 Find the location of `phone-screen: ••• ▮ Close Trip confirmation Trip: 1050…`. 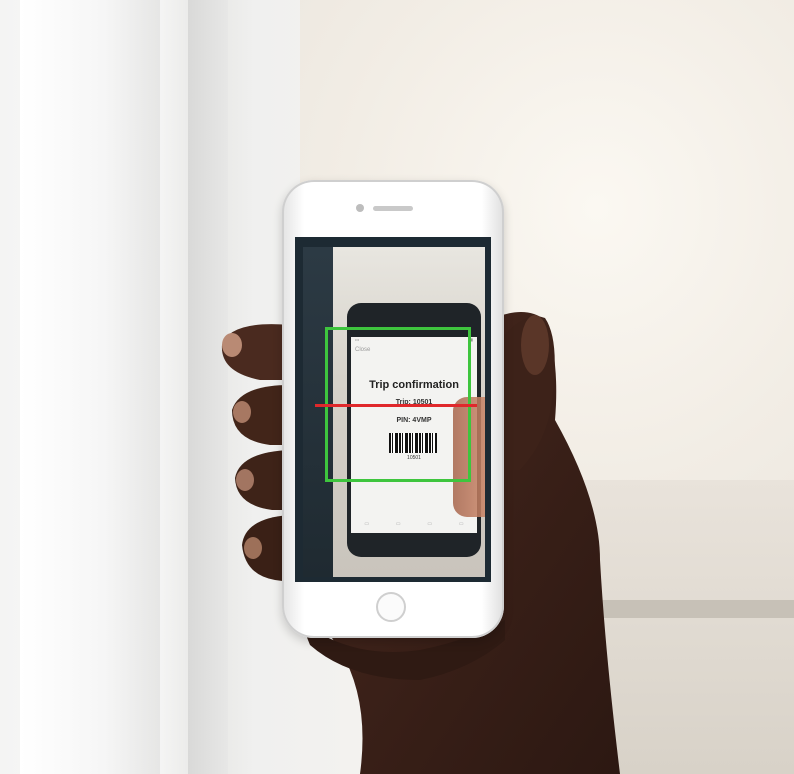

phone-screen: ••• ▮ Close Trip confirmation Trip: 1050… is located at coordinates (393, 409).